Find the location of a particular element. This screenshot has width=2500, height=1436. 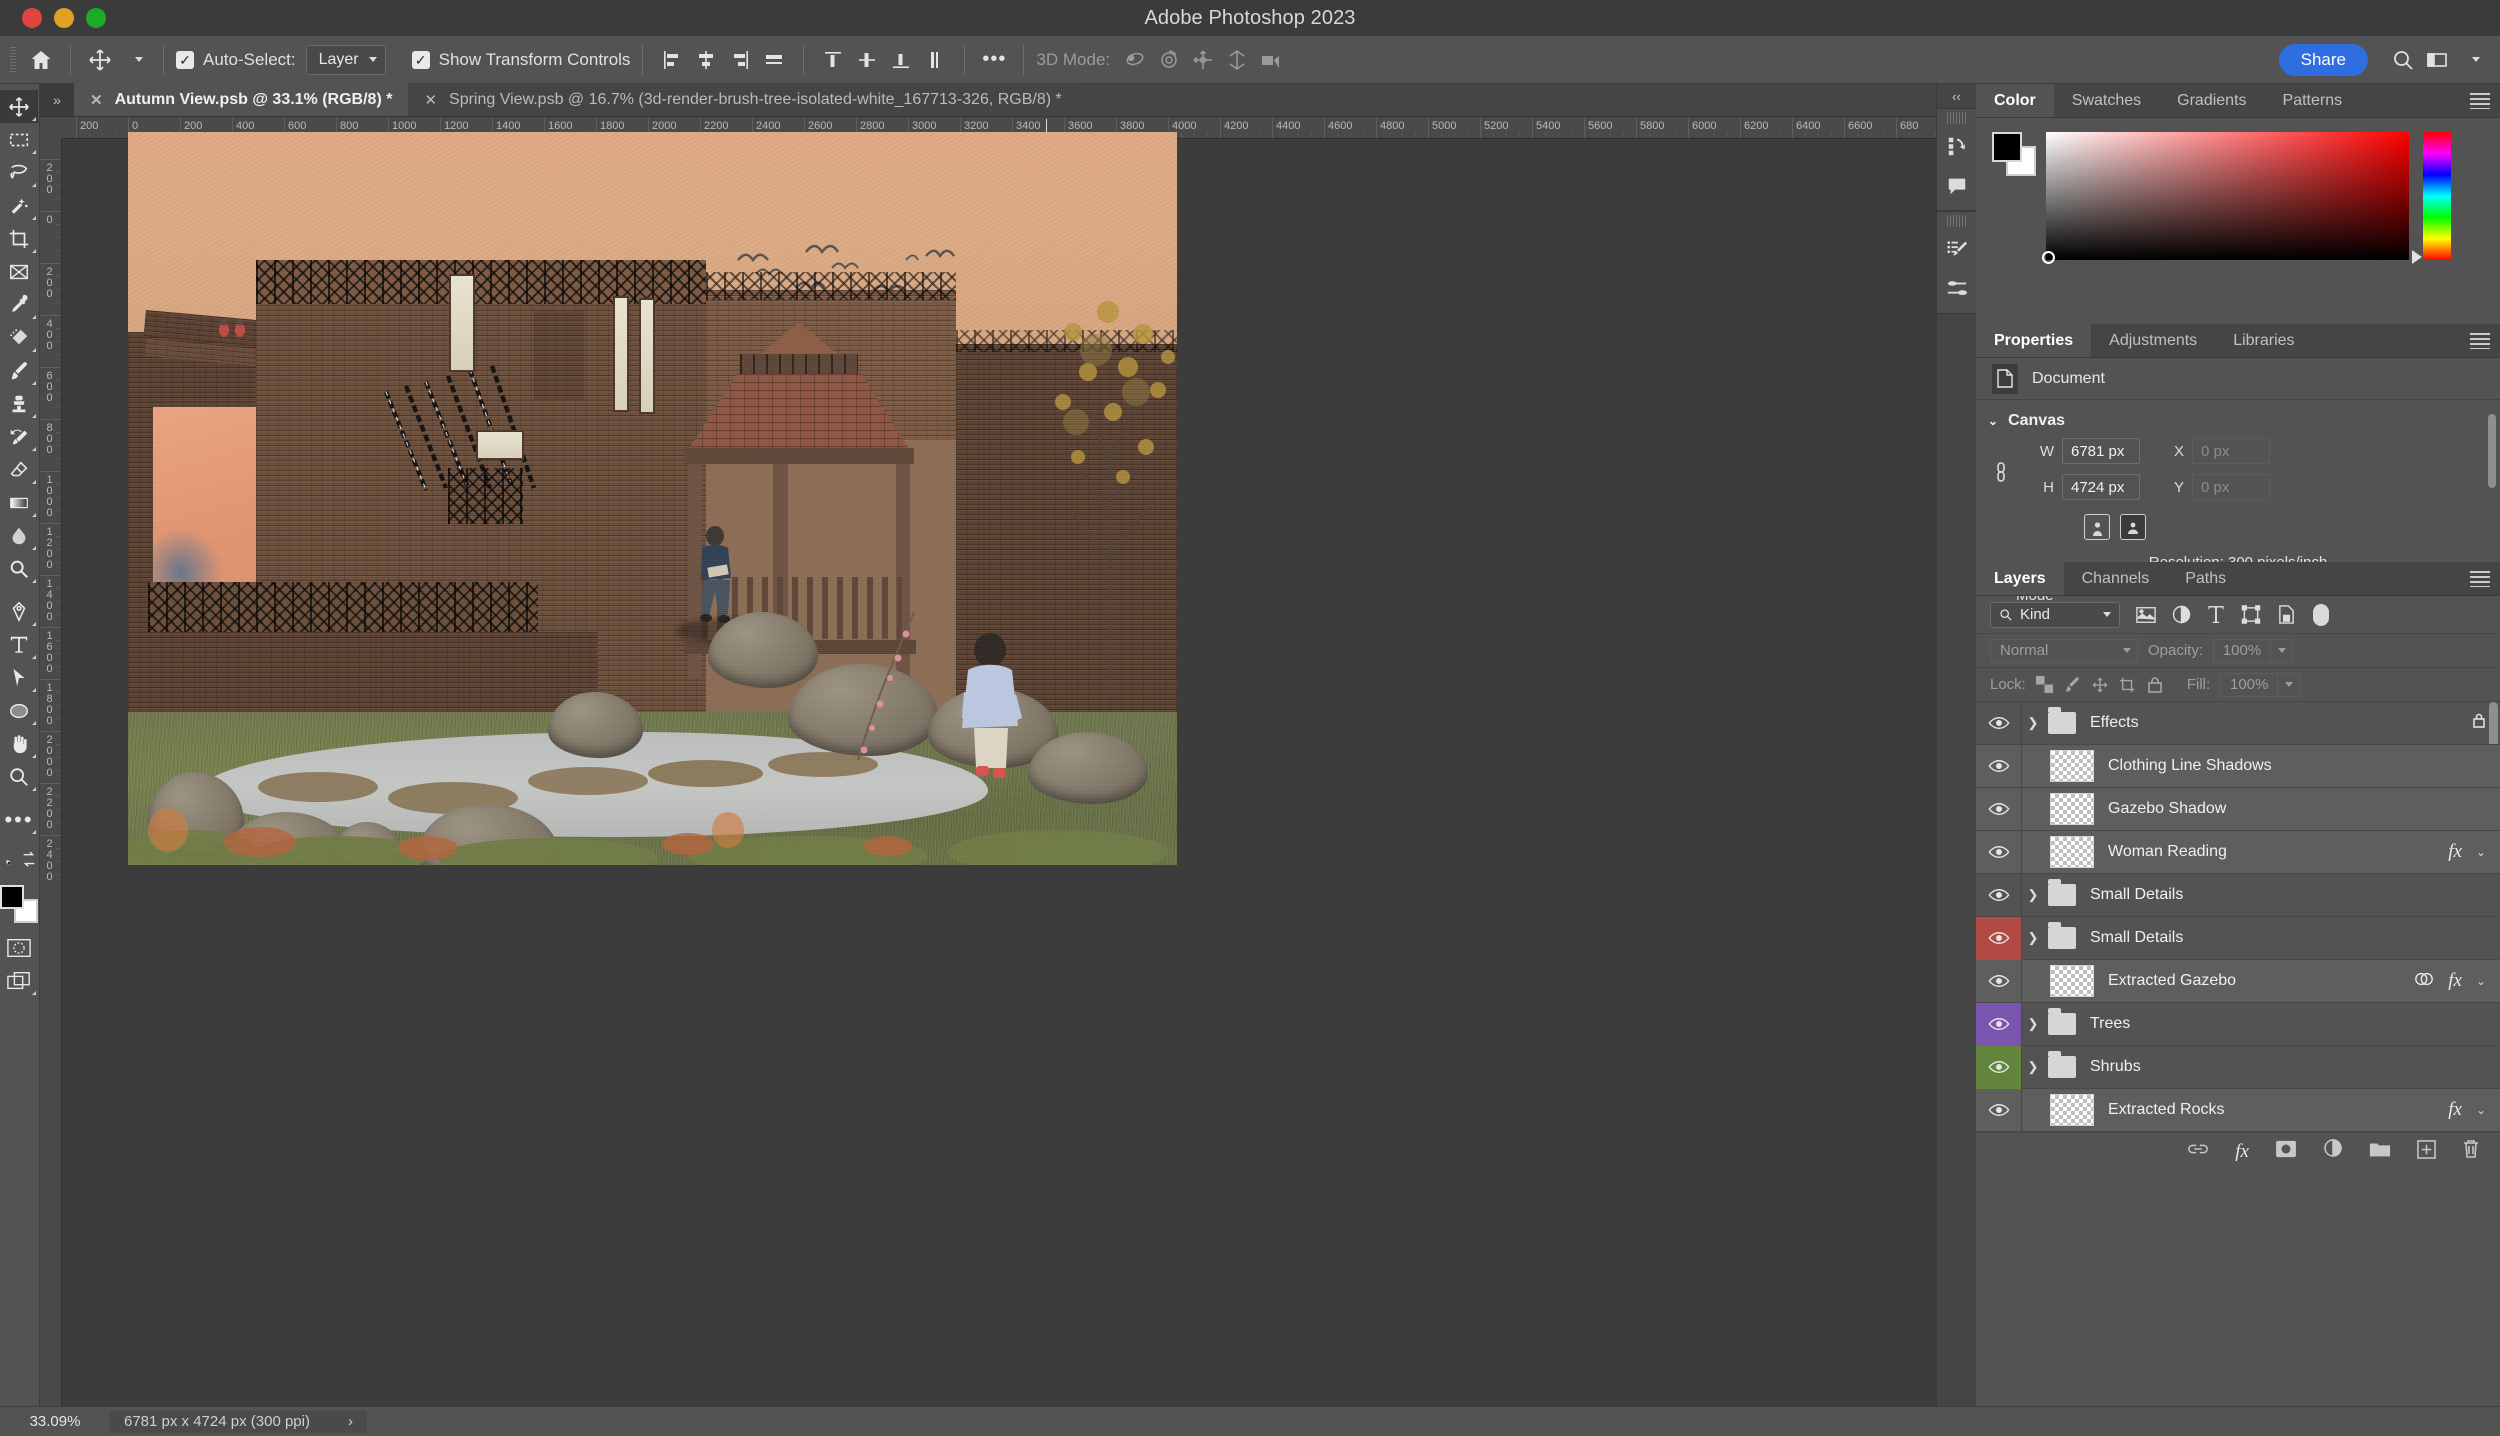

layer-mask-indicator-icon is located at coordinates (2424, 981).